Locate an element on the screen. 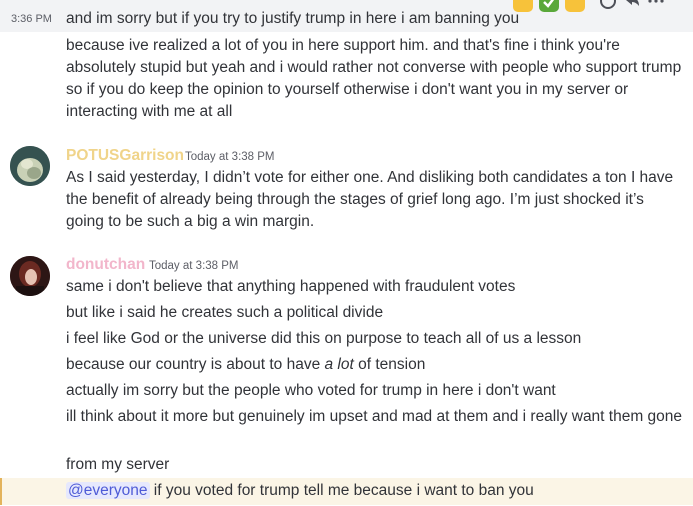 The width and height of the screenshot is (693, 506). username: donutchan is located at coordinates (105, 265).